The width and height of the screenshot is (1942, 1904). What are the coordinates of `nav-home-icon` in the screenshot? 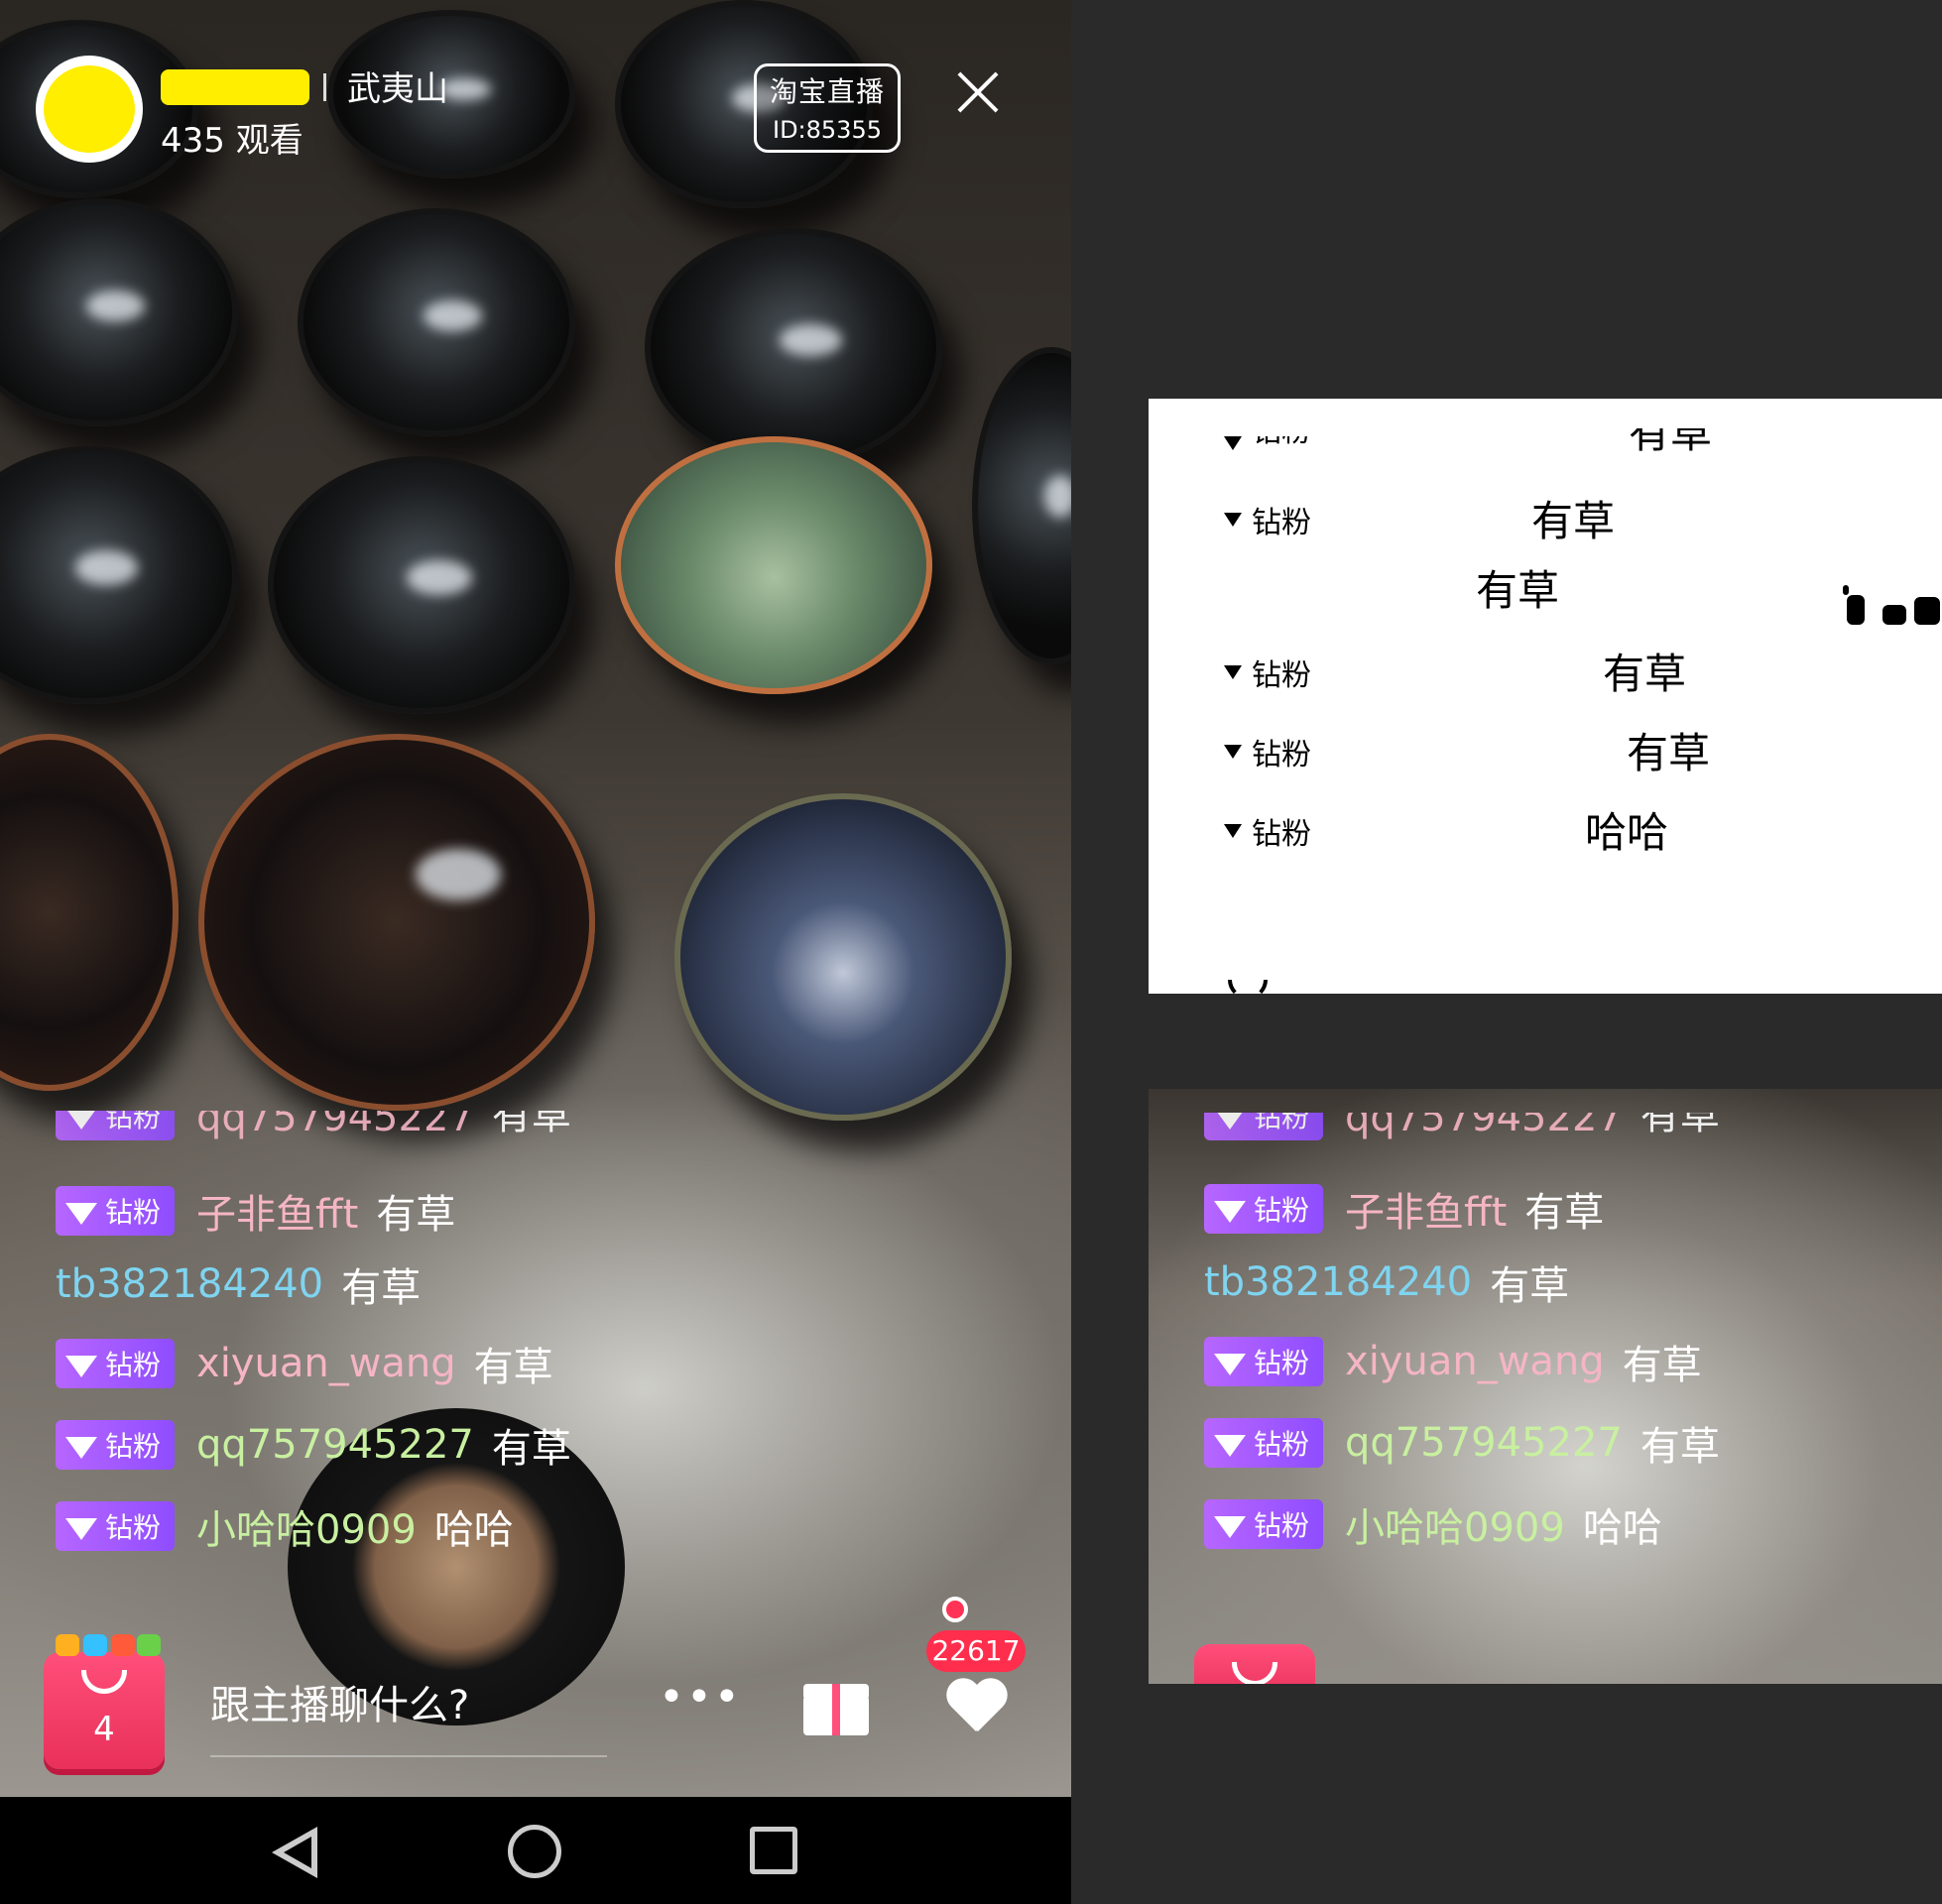 It's located at (534, 1851).